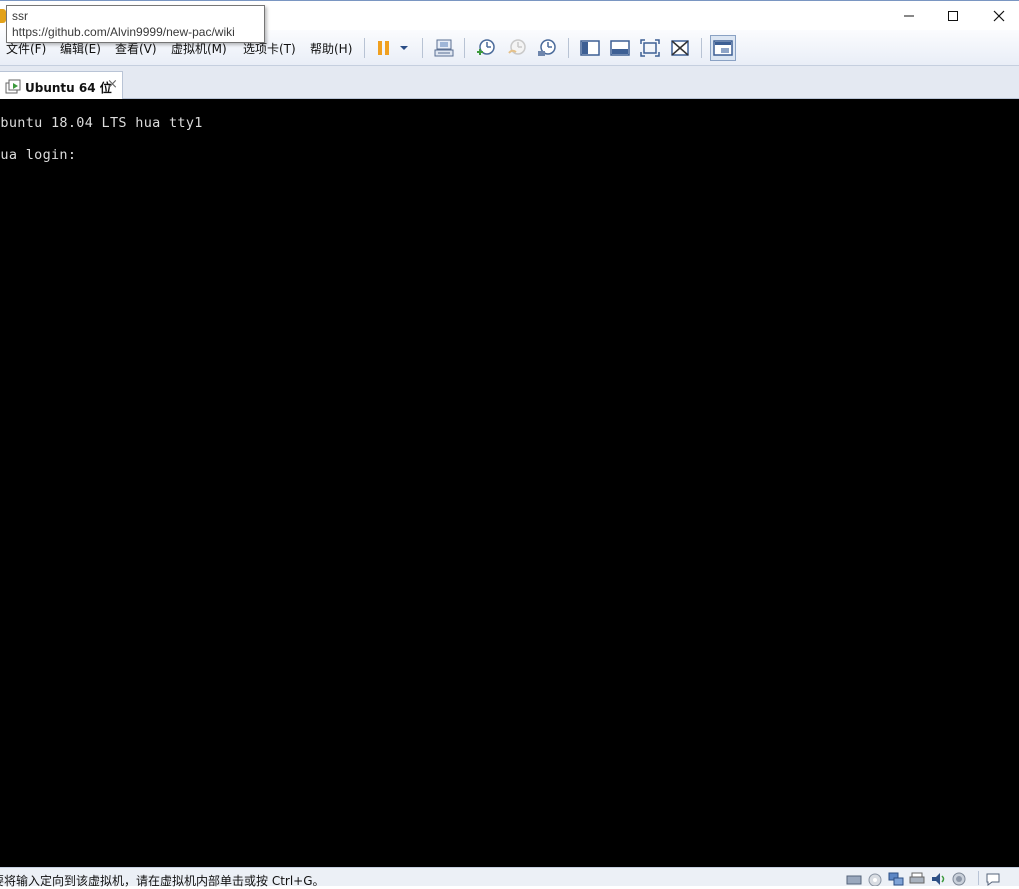 This screenshot has height=889, width=1019. What do you see at coordinates (68, 88) in the screenshot?
I see `tab-label: Ubuntu 64 位` at bounding box center [68, 88].